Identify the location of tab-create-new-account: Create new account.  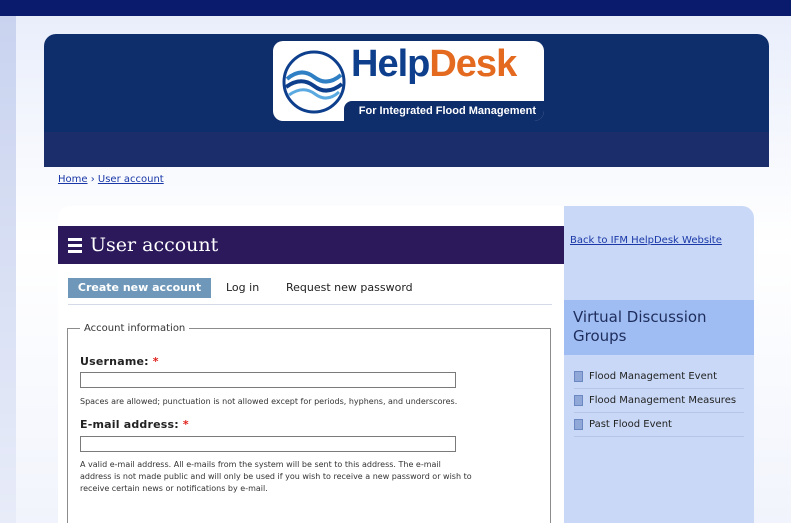
(139, 288).